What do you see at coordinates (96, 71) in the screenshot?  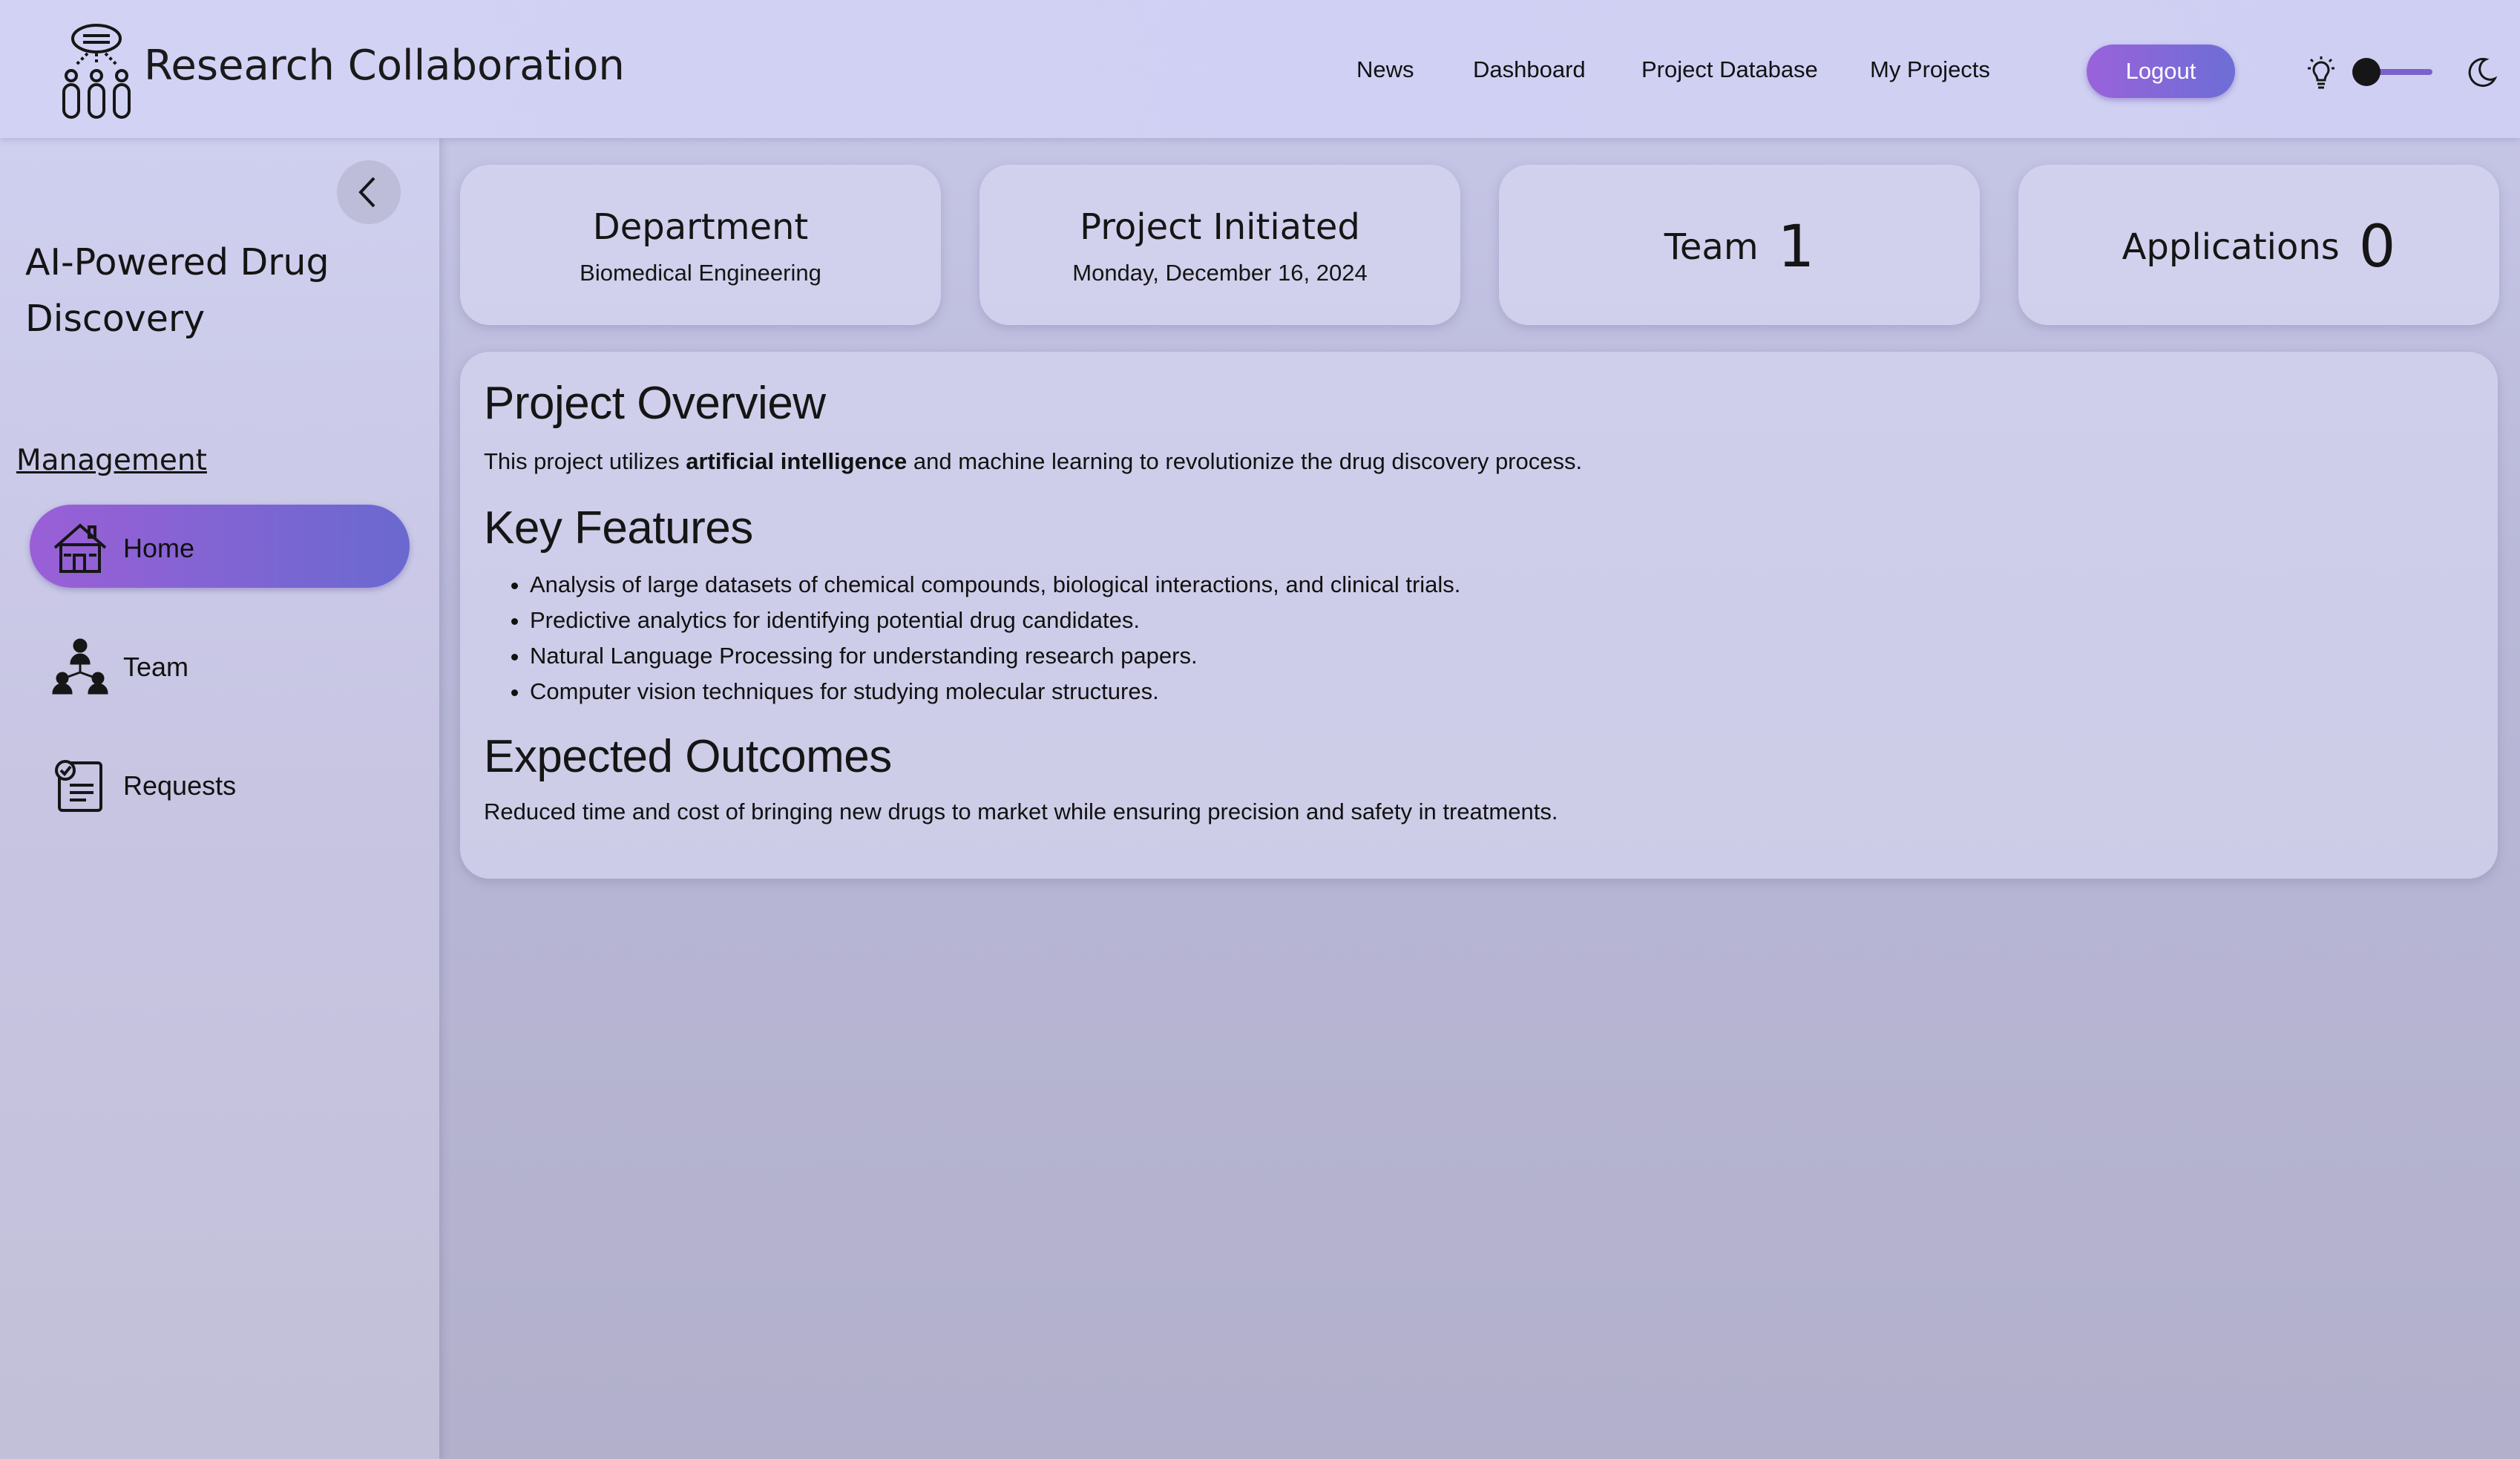 I see `research-team-logo-icon` at bounding box center [96, 71].